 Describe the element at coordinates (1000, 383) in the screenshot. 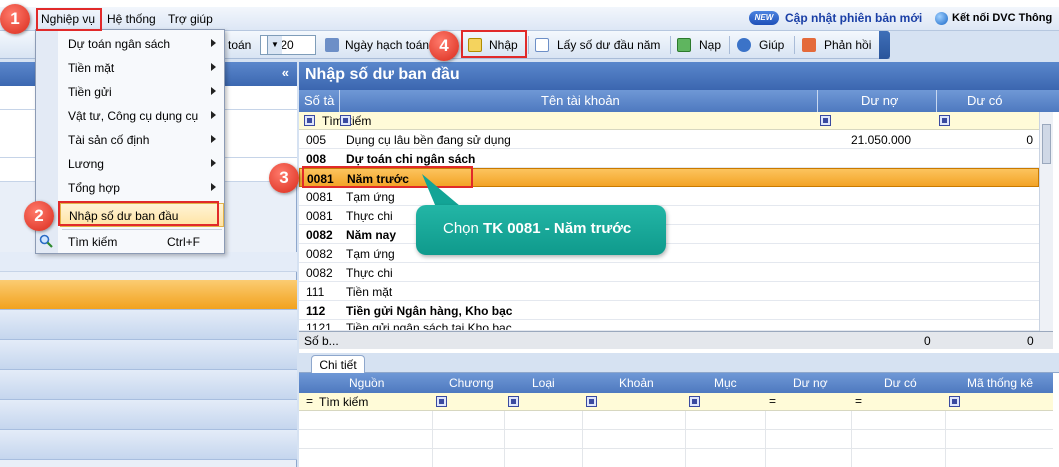

I see `column-header-stat-code: Mã thống kê` at that location.